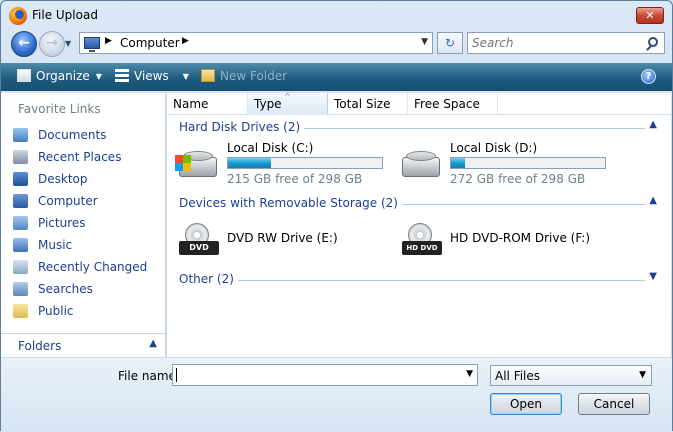 This screenshot has height=432, width=673. I want to click on search-input, so click(557, 43).